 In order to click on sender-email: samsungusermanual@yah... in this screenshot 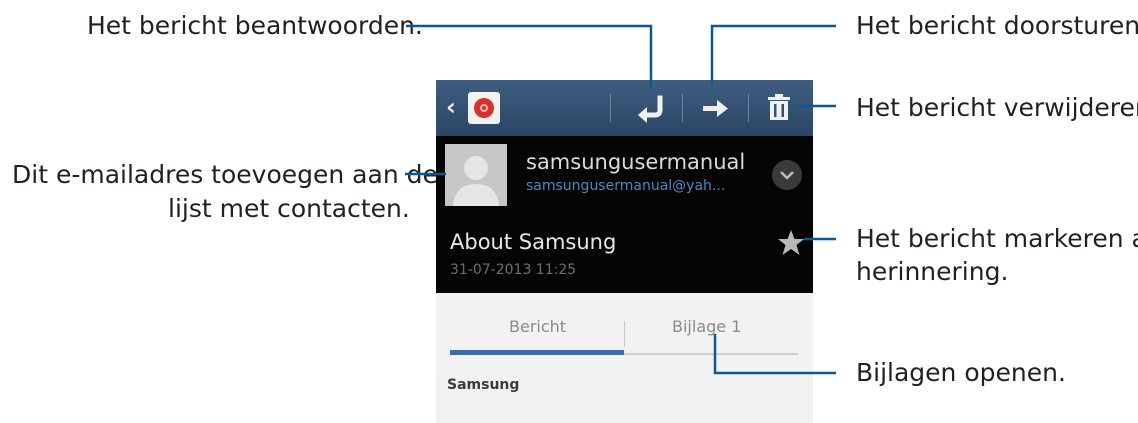, I will do `click(625, 186)`.